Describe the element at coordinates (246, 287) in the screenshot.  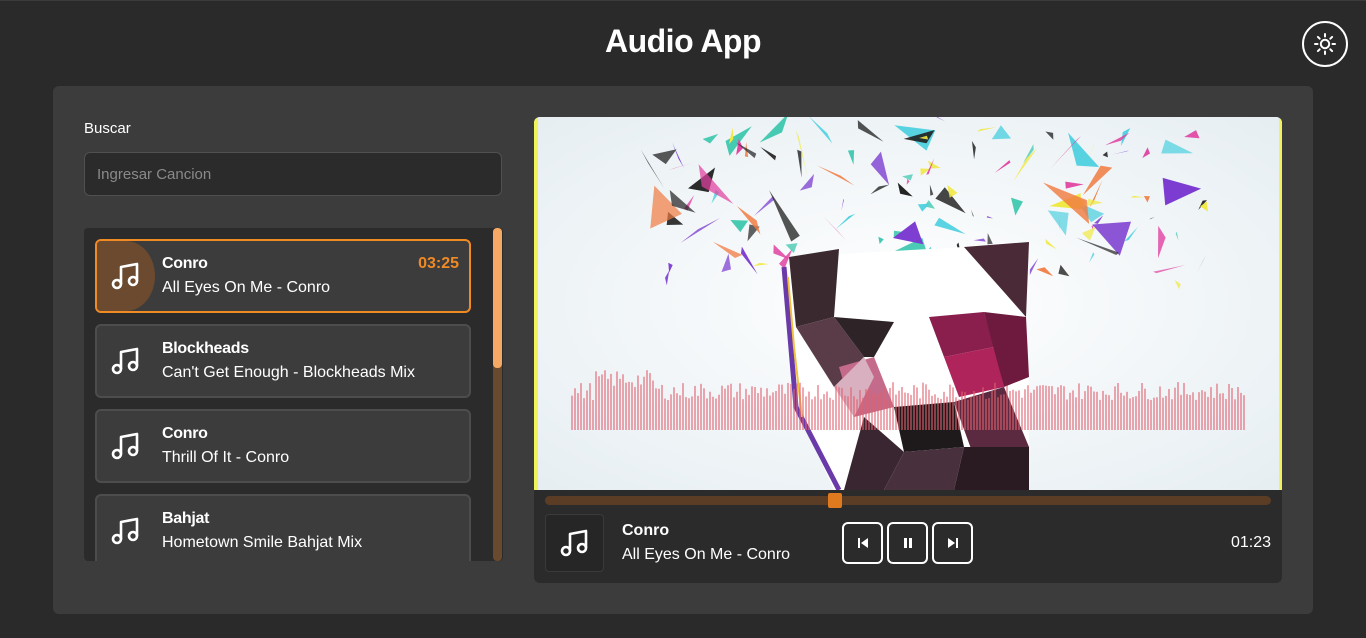
I see `song-title: All Eyes On Me - Conro` at that location.